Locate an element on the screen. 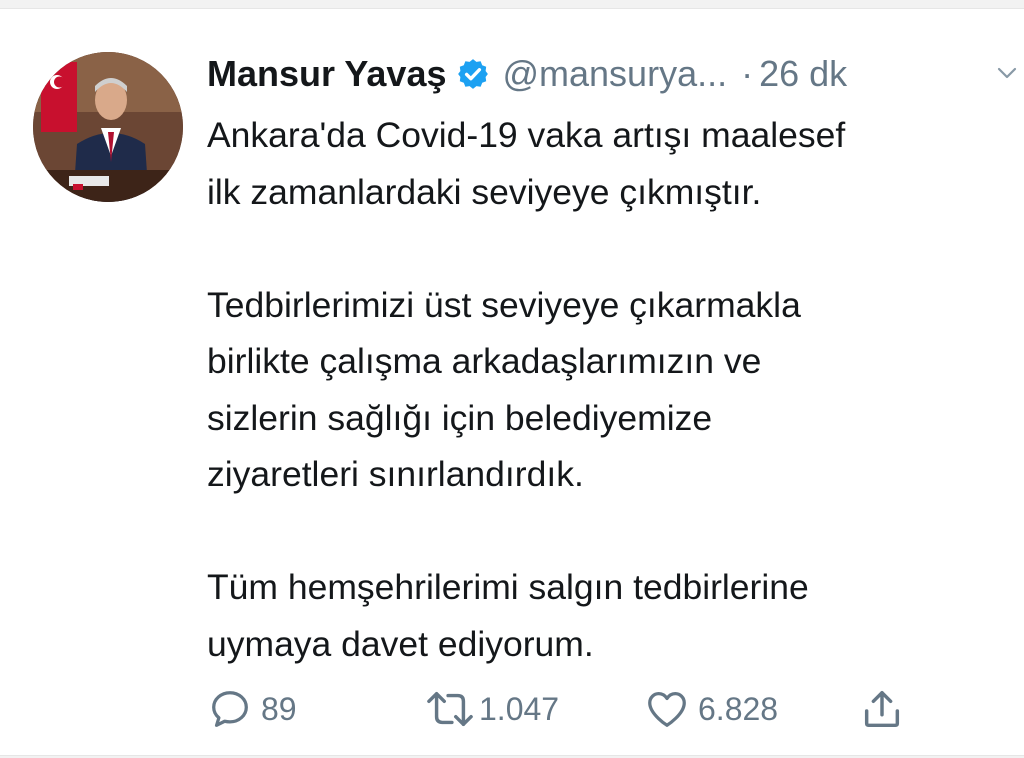  share-icon is located at coordinates (882, 709).